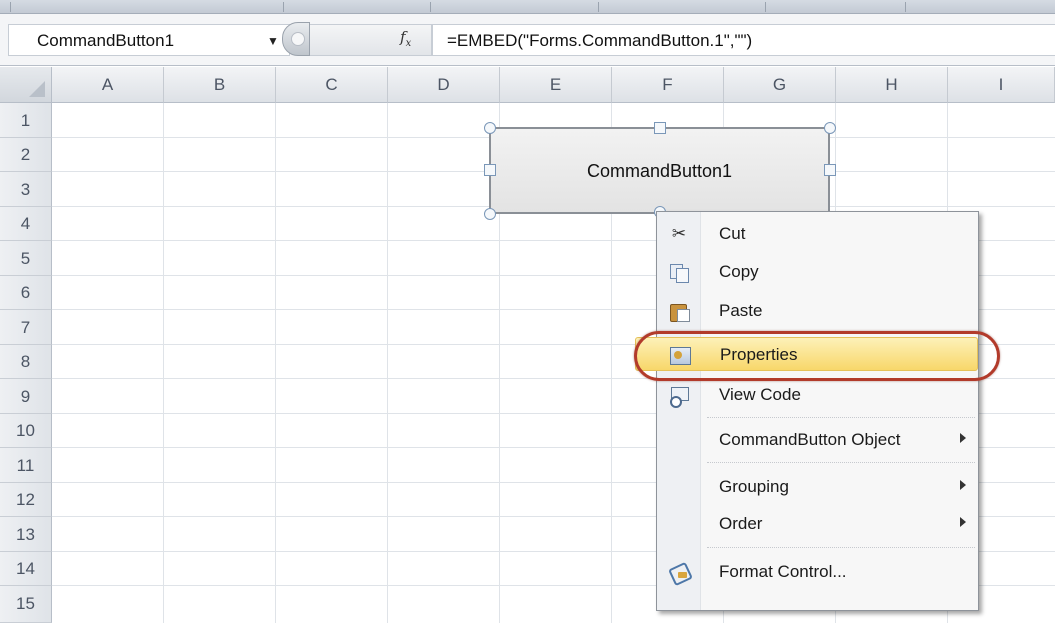 The width and height of the screenshot is (1055, 623). I want to click on select-all-button, so click(26, 85).